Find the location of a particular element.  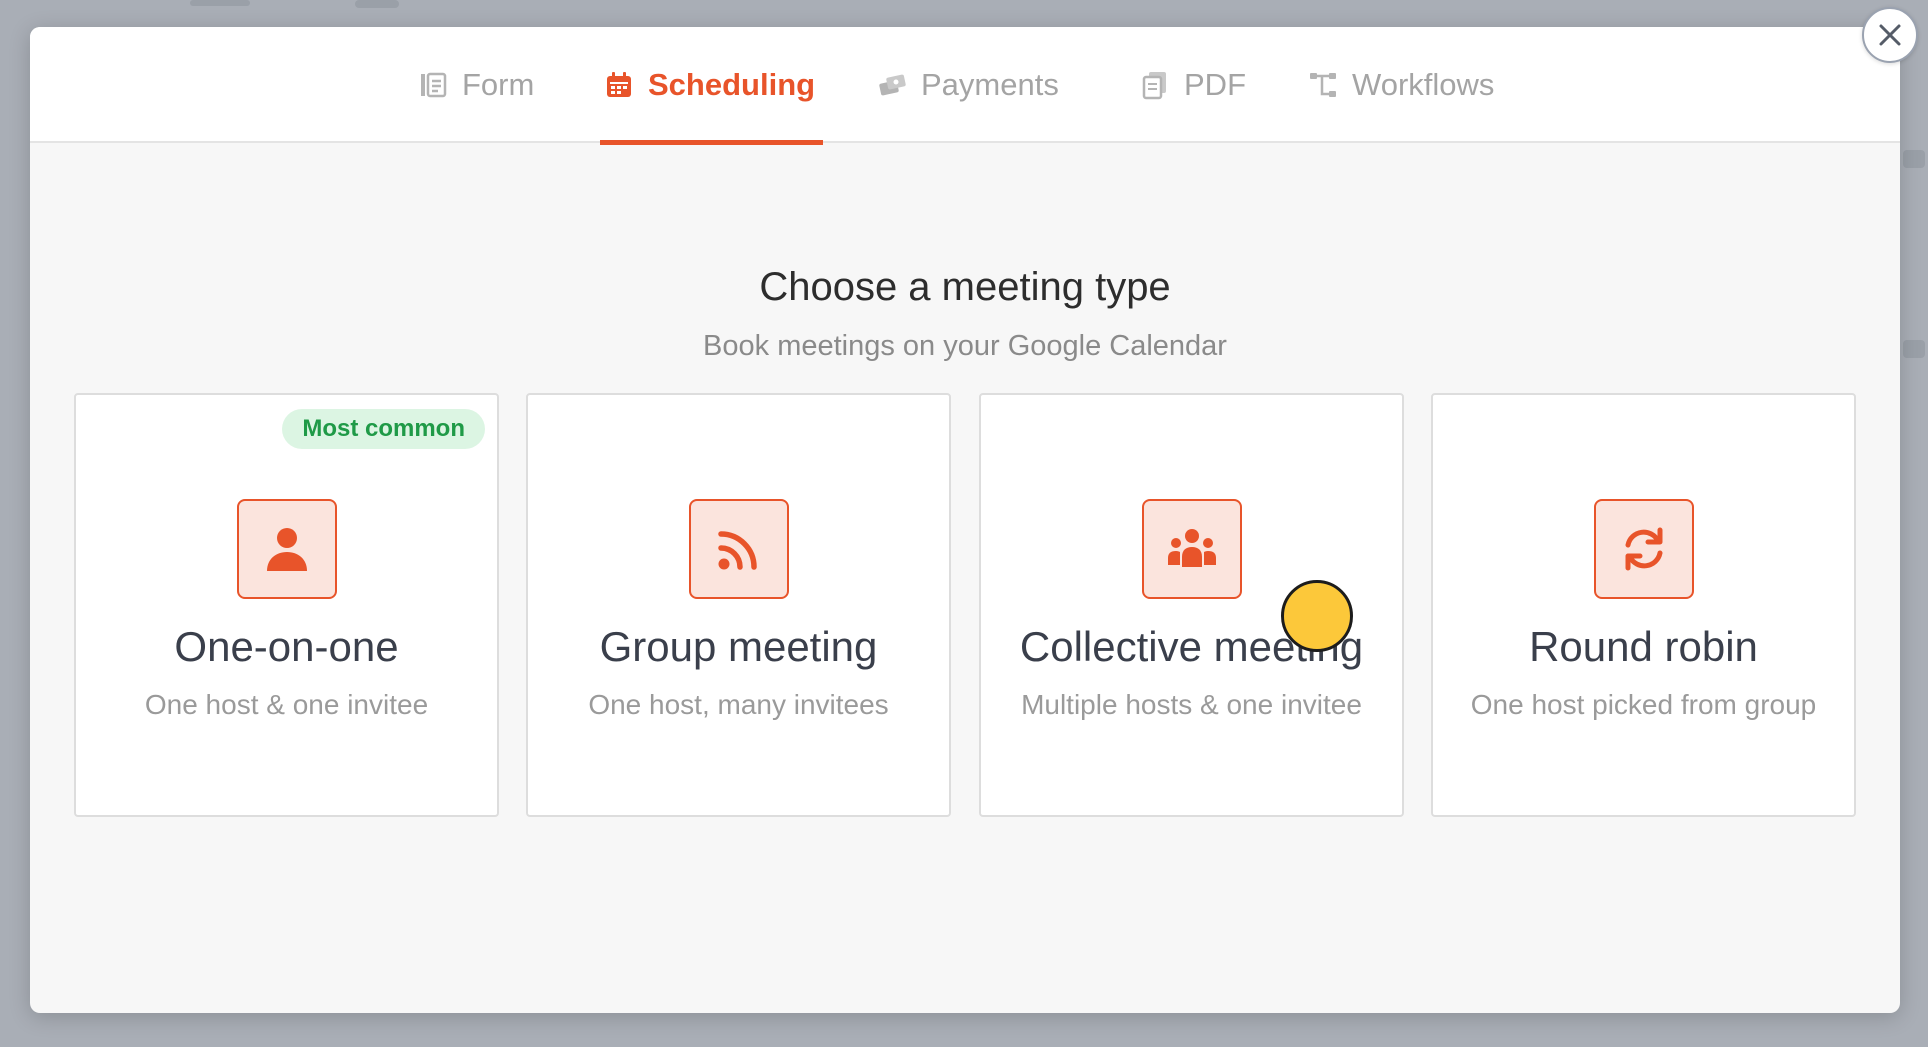

tab-pdf: PDF is located at coordinates (1193, 85).